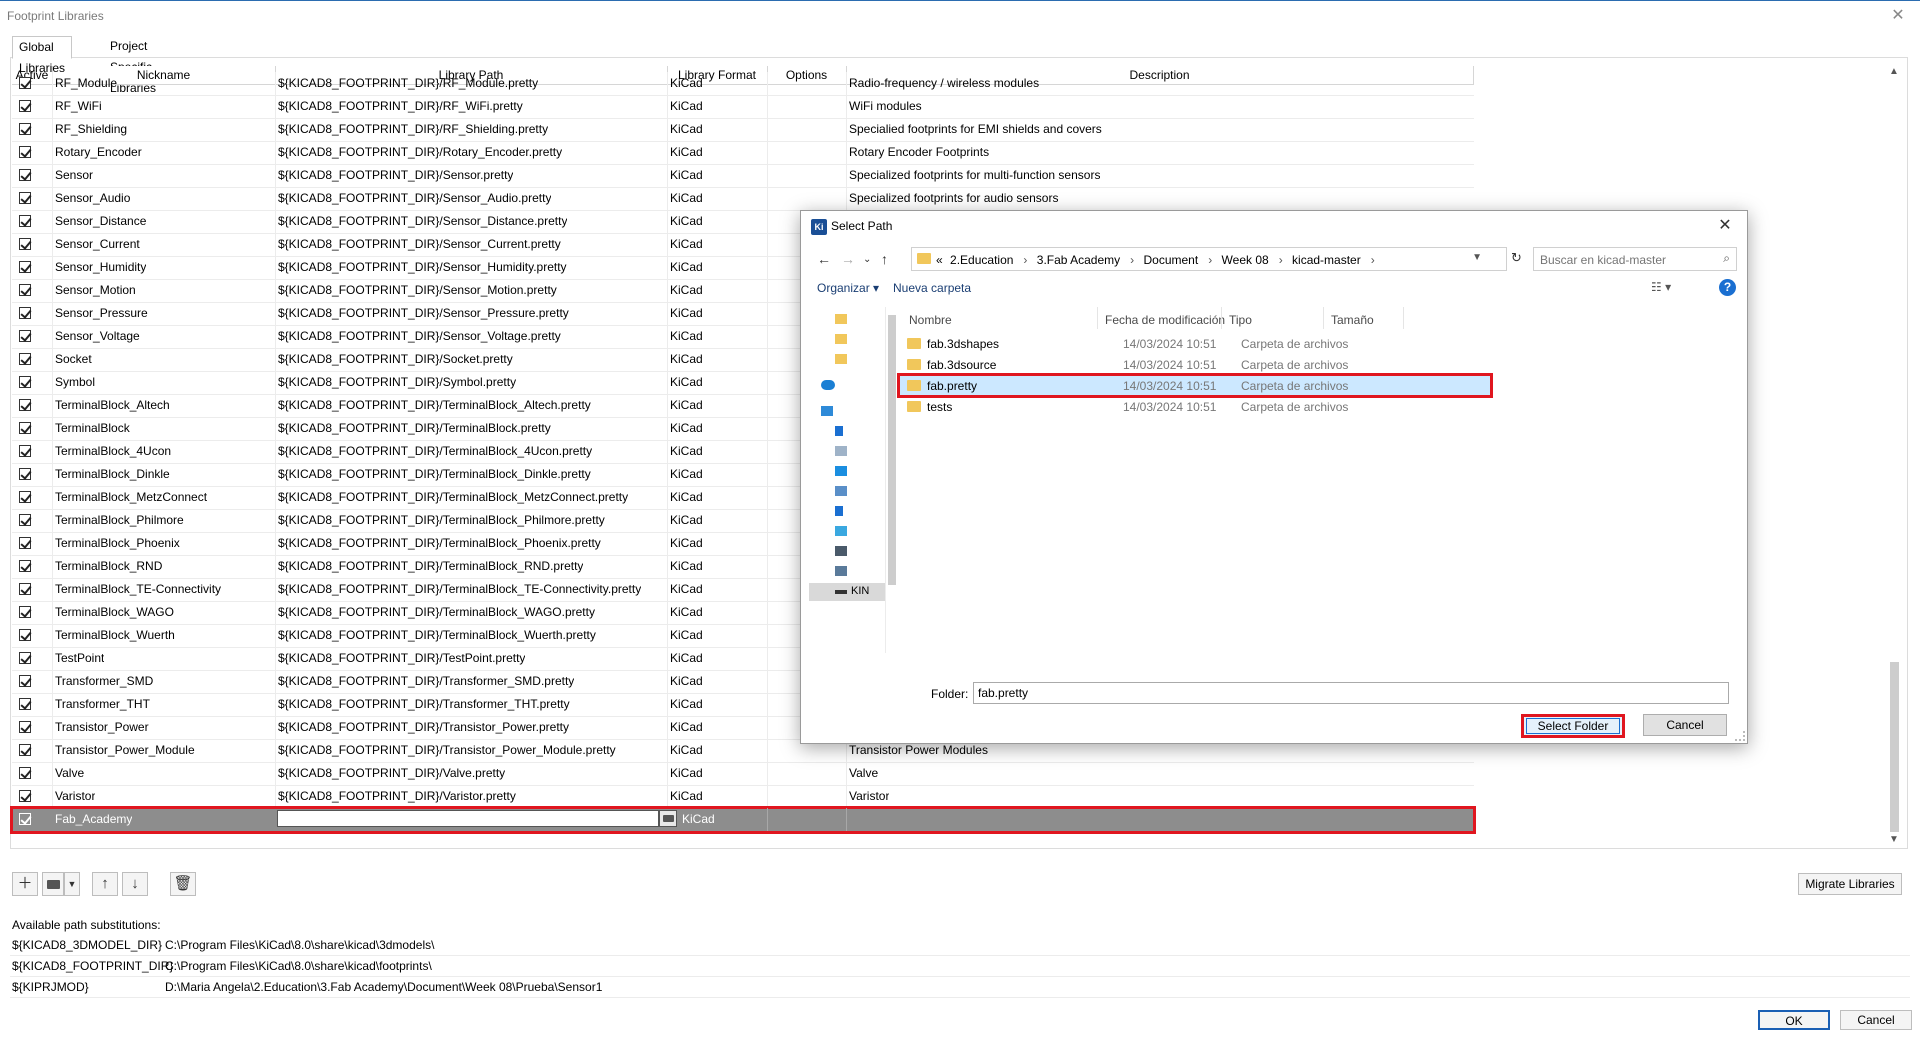 This screenshot has width=1920, height=1040. I want to click on nav-item-documents, so click(855, 452).